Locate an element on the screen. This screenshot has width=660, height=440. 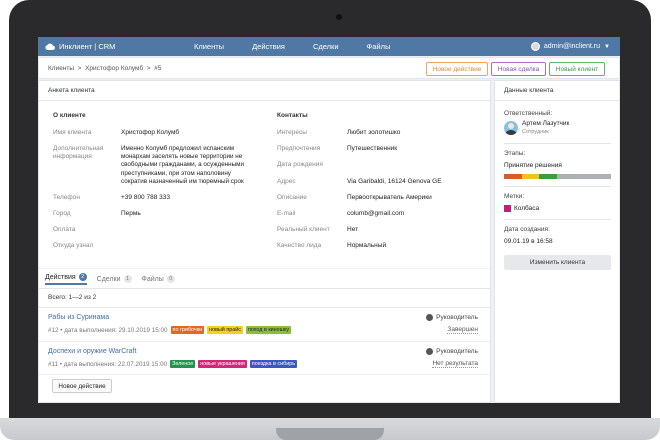
brand-name: Инклиент | CRM is located at coordinates (87, 46).